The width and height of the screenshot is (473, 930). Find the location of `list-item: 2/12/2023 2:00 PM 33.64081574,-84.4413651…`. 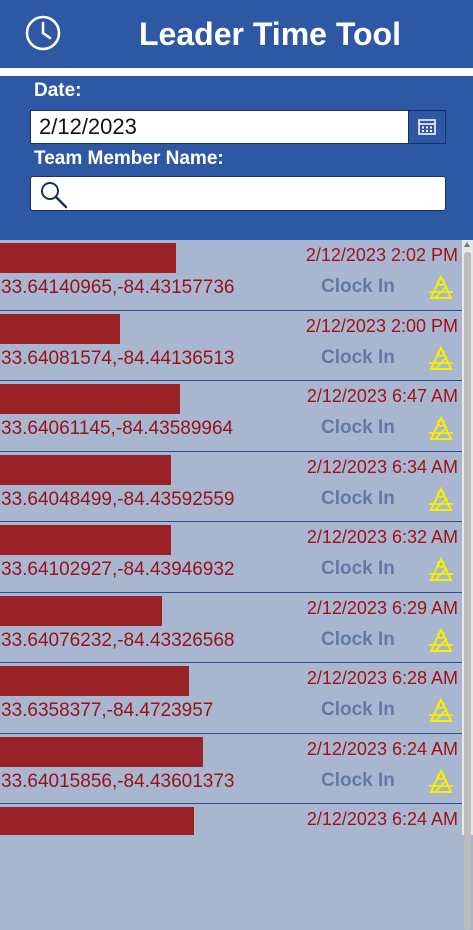

list-item: 2/12/2023 2:00 PM 33.64081574,-84.4413651… is located at coordinates (231, 345).